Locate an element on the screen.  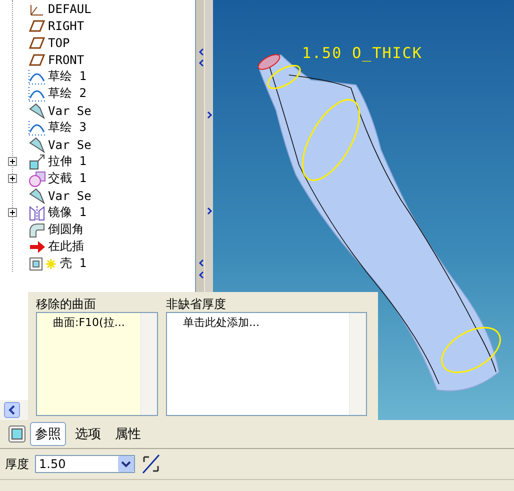
tree-item: 在此插 is located at coordinates (66, 246).